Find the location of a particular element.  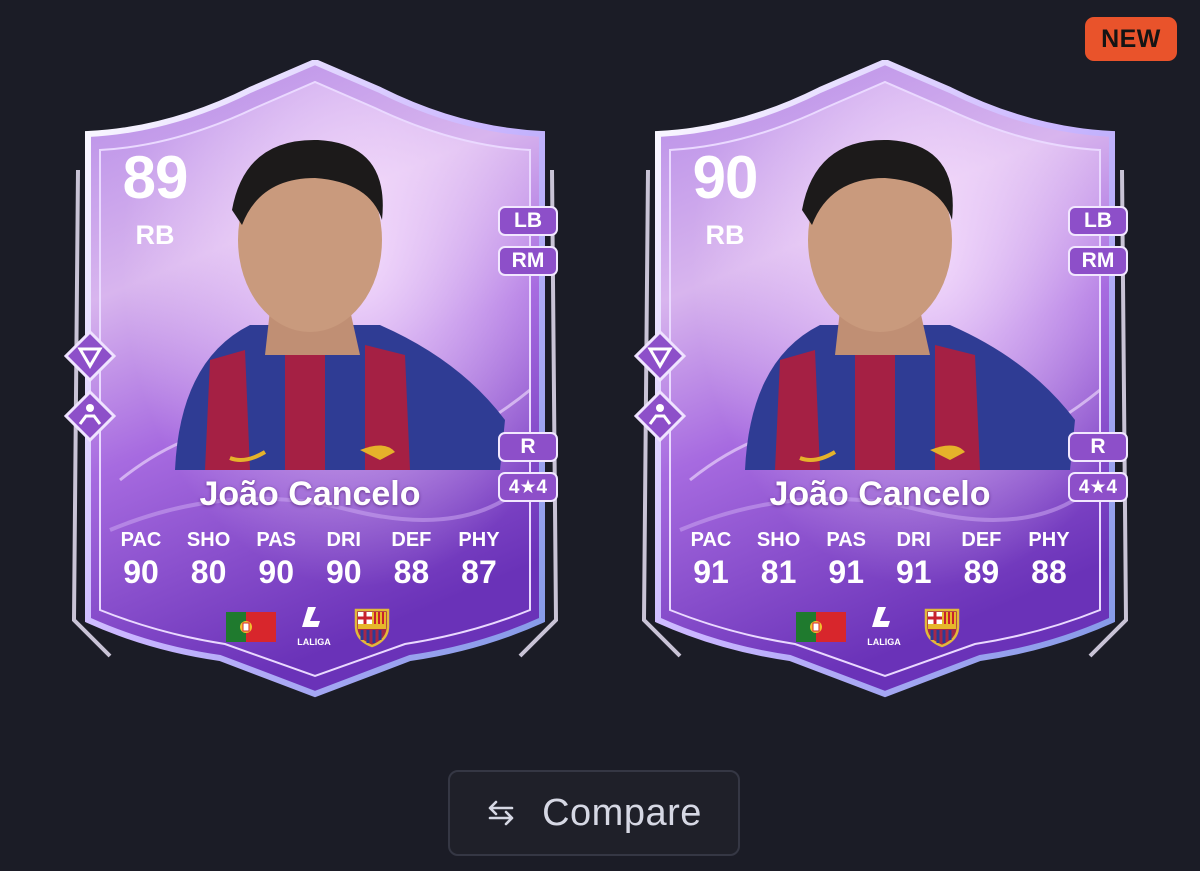

compare-button: Compare is located at coordinates (594, 813).